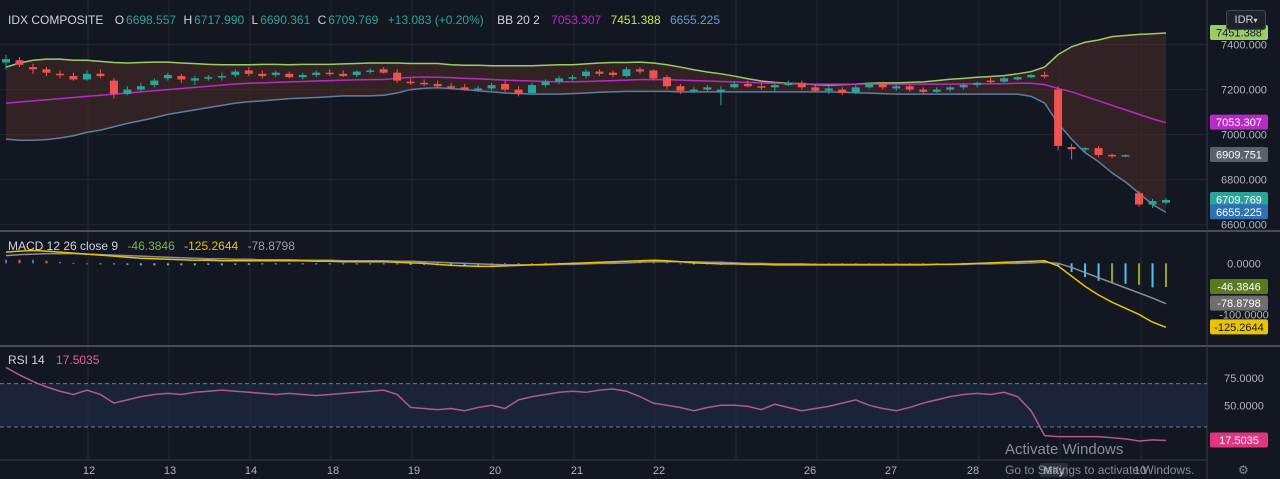  What do you see at coordinates (1243, 470) in the screenshot?
I see `settings-gear-icon: ⚙` at bounding box center [1243, 470].